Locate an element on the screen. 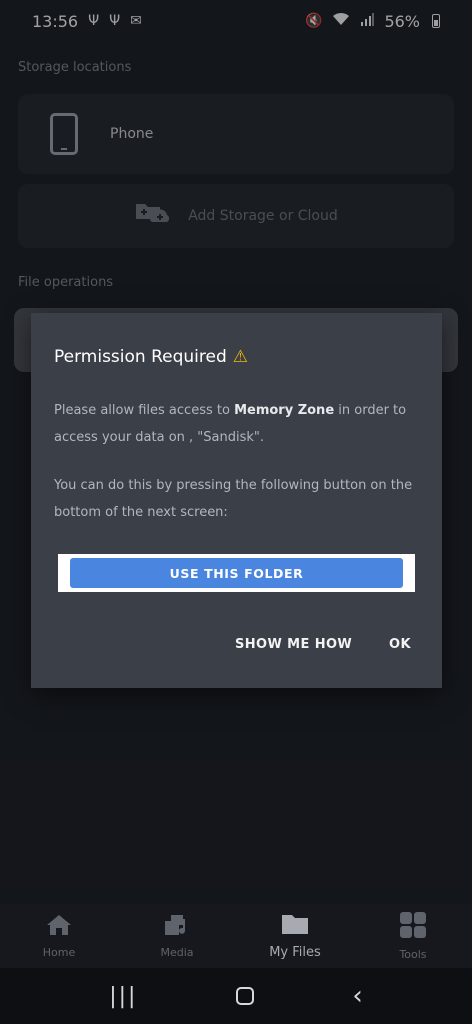 This screenshot has height=1024, width=472. bottom-nav: Home Media My Files Tools is located at coordinates (236, 936).